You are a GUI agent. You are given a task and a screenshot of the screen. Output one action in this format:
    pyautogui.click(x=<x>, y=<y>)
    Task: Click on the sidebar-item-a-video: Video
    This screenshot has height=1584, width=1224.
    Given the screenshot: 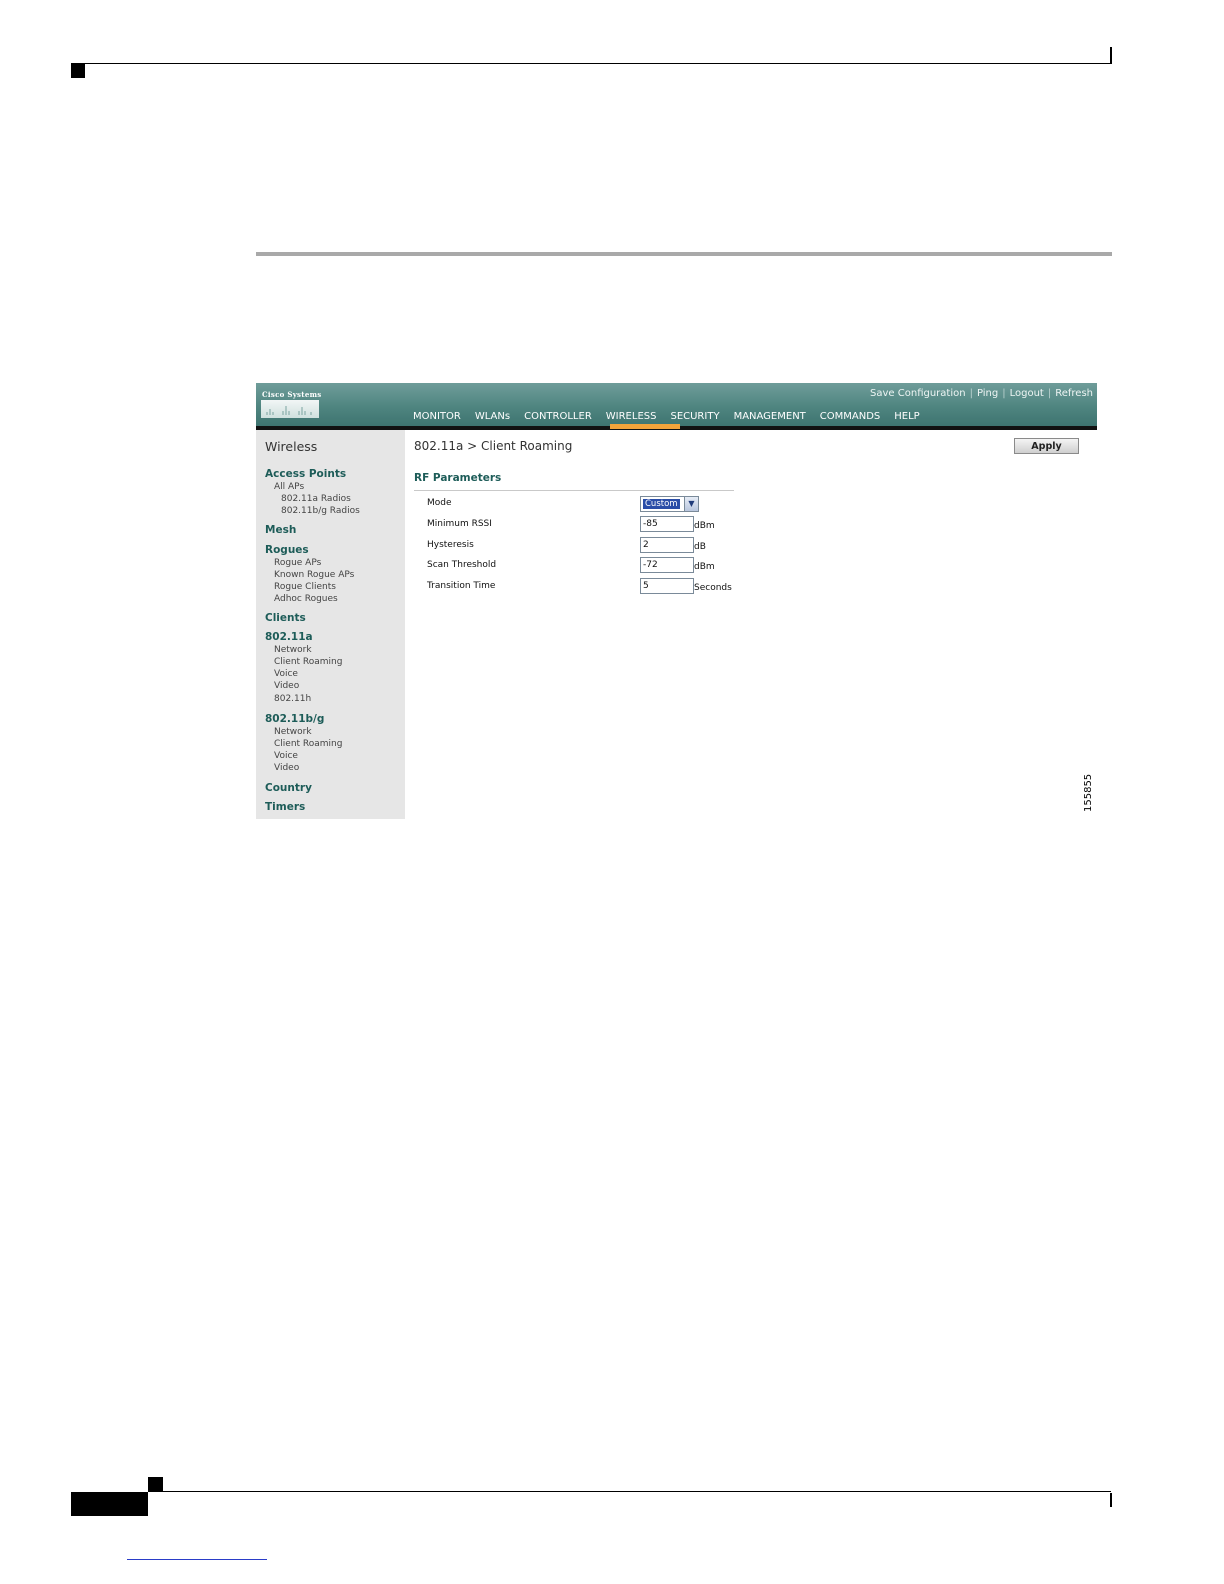 What is the action you would take?
    pyautogui.click(x=286, y=686)
    